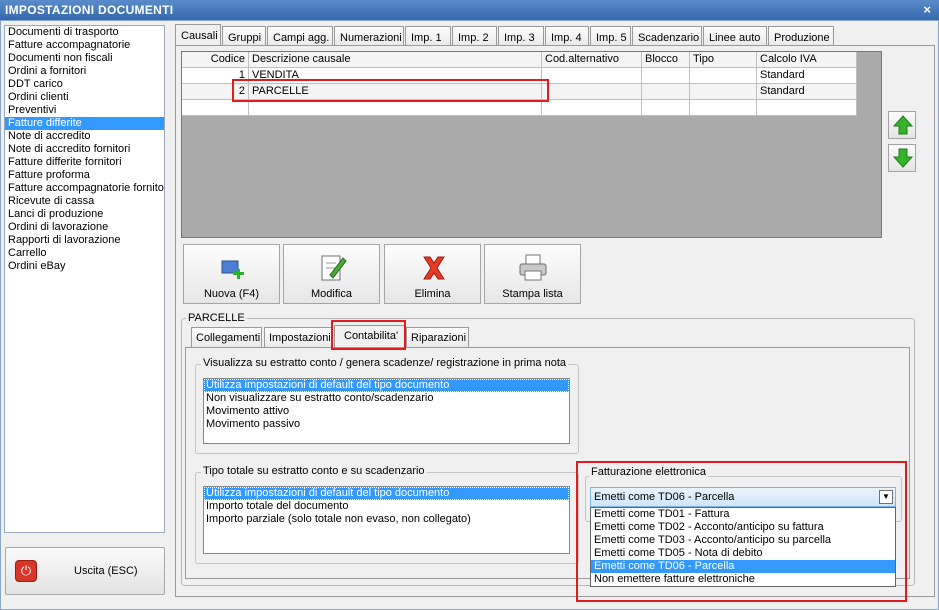 Image resolution: width=939 pixels, height=610 pixels. I want to click on table-header-cell: Codice, so click(215, 60).